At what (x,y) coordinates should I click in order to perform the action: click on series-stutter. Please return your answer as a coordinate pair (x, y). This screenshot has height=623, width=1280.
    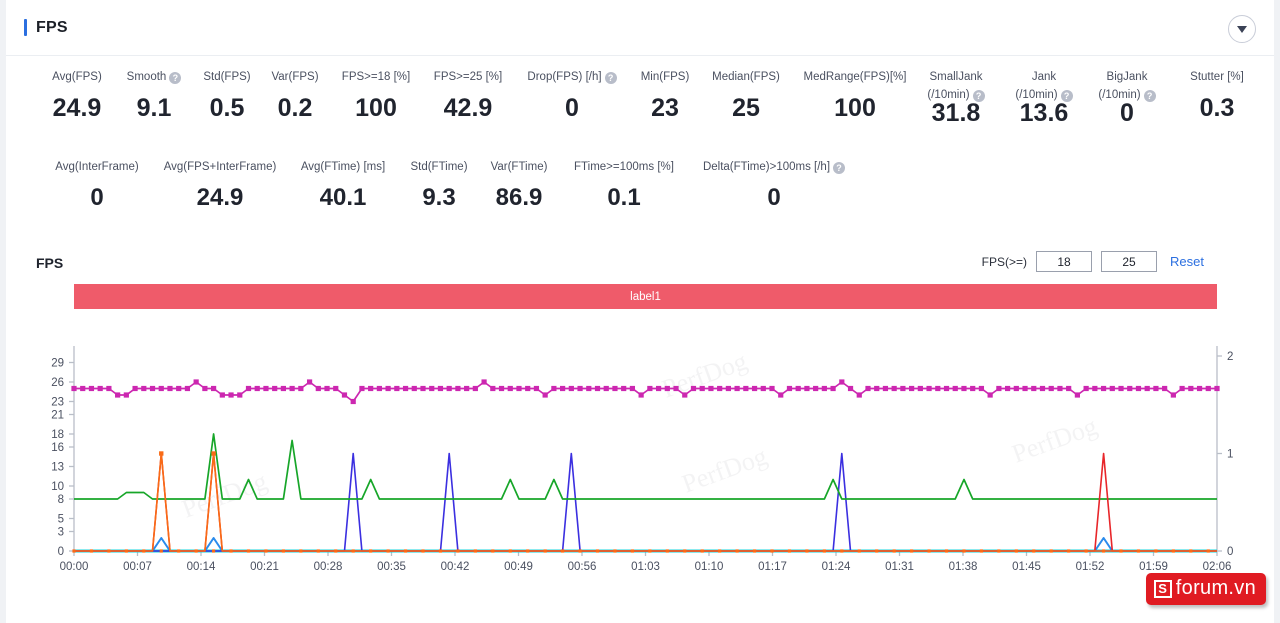
    Looking at the image, I should click on (645, 544).